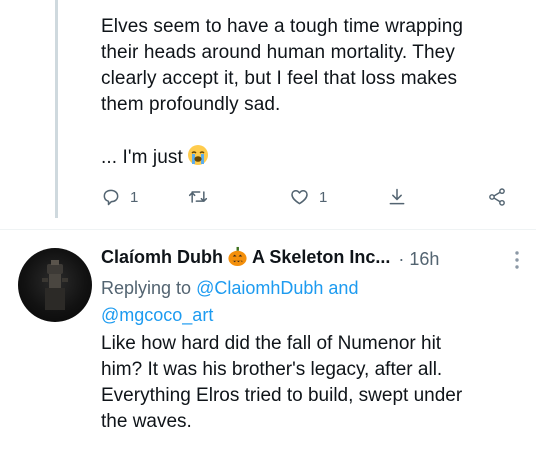 This screenshot has width=536, height=450. I want to click on tweet-text-line: their heads around human mortality. They, so click(278, 52).